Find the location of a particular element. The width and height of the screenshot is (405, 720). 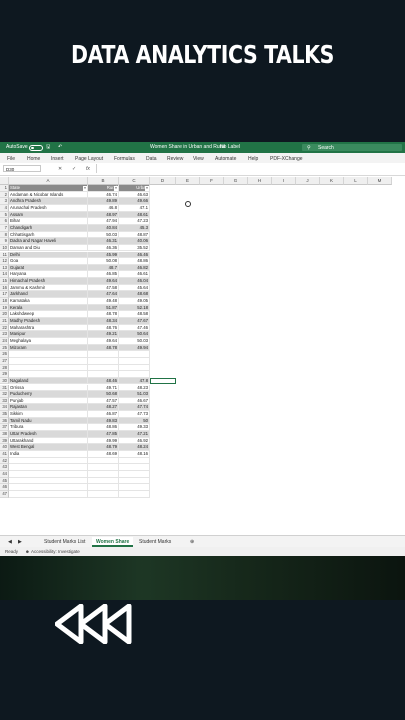

confirm-icon: ✓ is located at coordinates (74, 169).